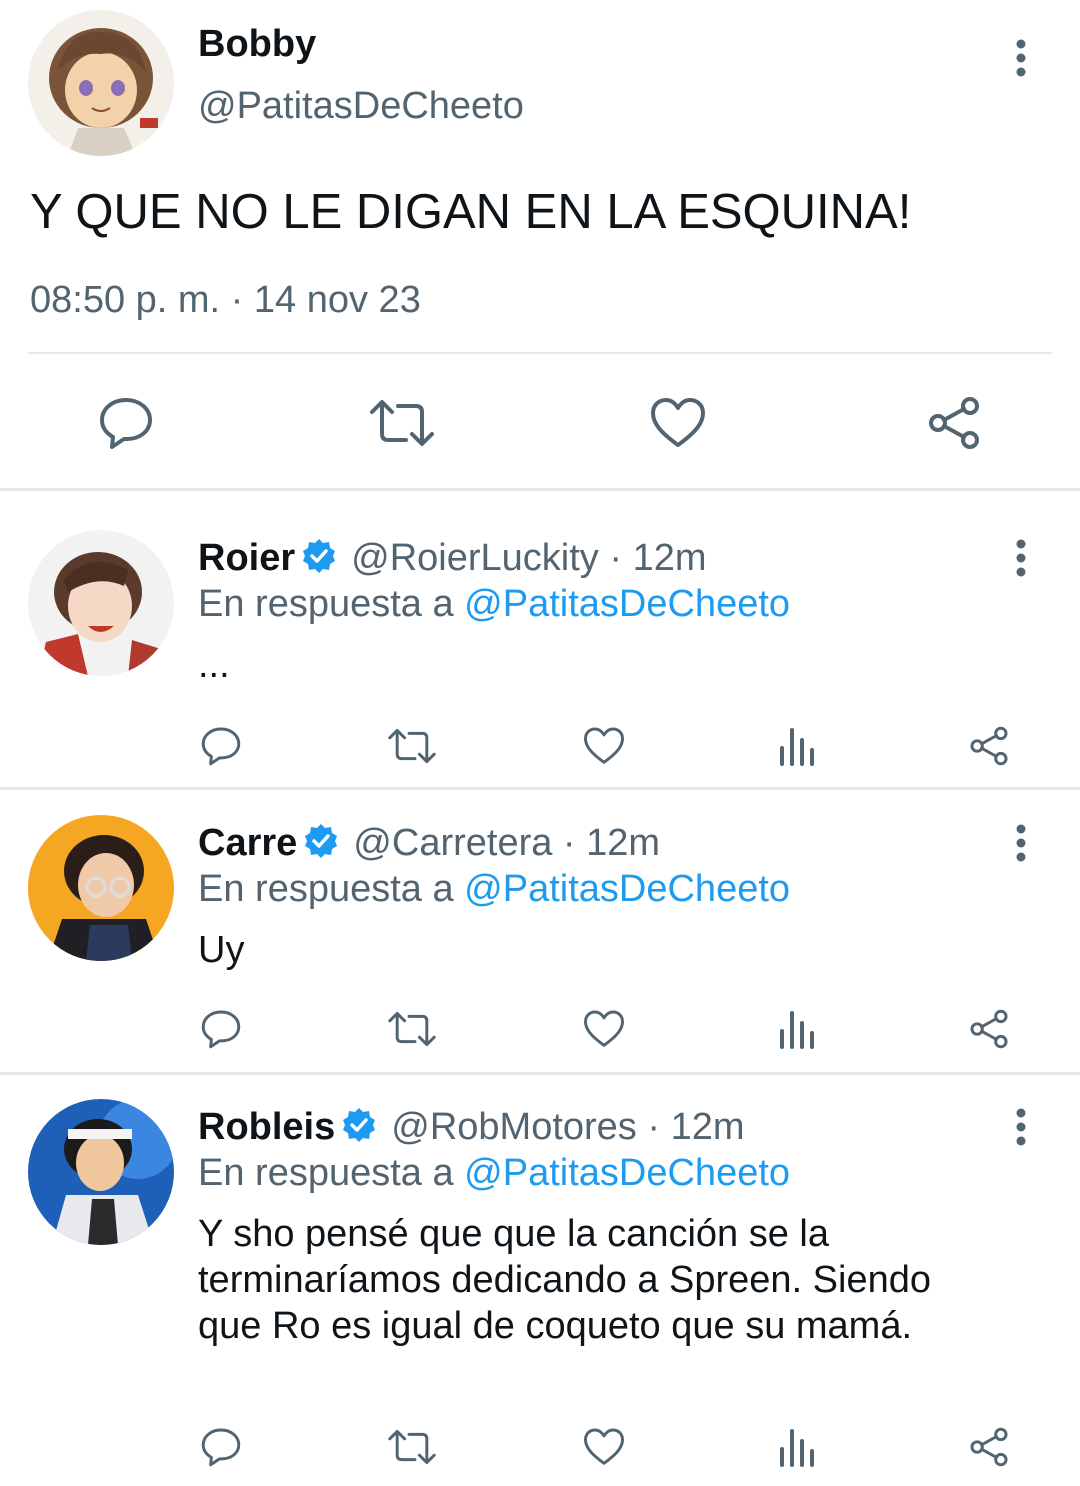 This screenshot has height=1486, width=1080. Describe the element at coordinates (540, 353) in the screenshot. I see `divider` at that location.